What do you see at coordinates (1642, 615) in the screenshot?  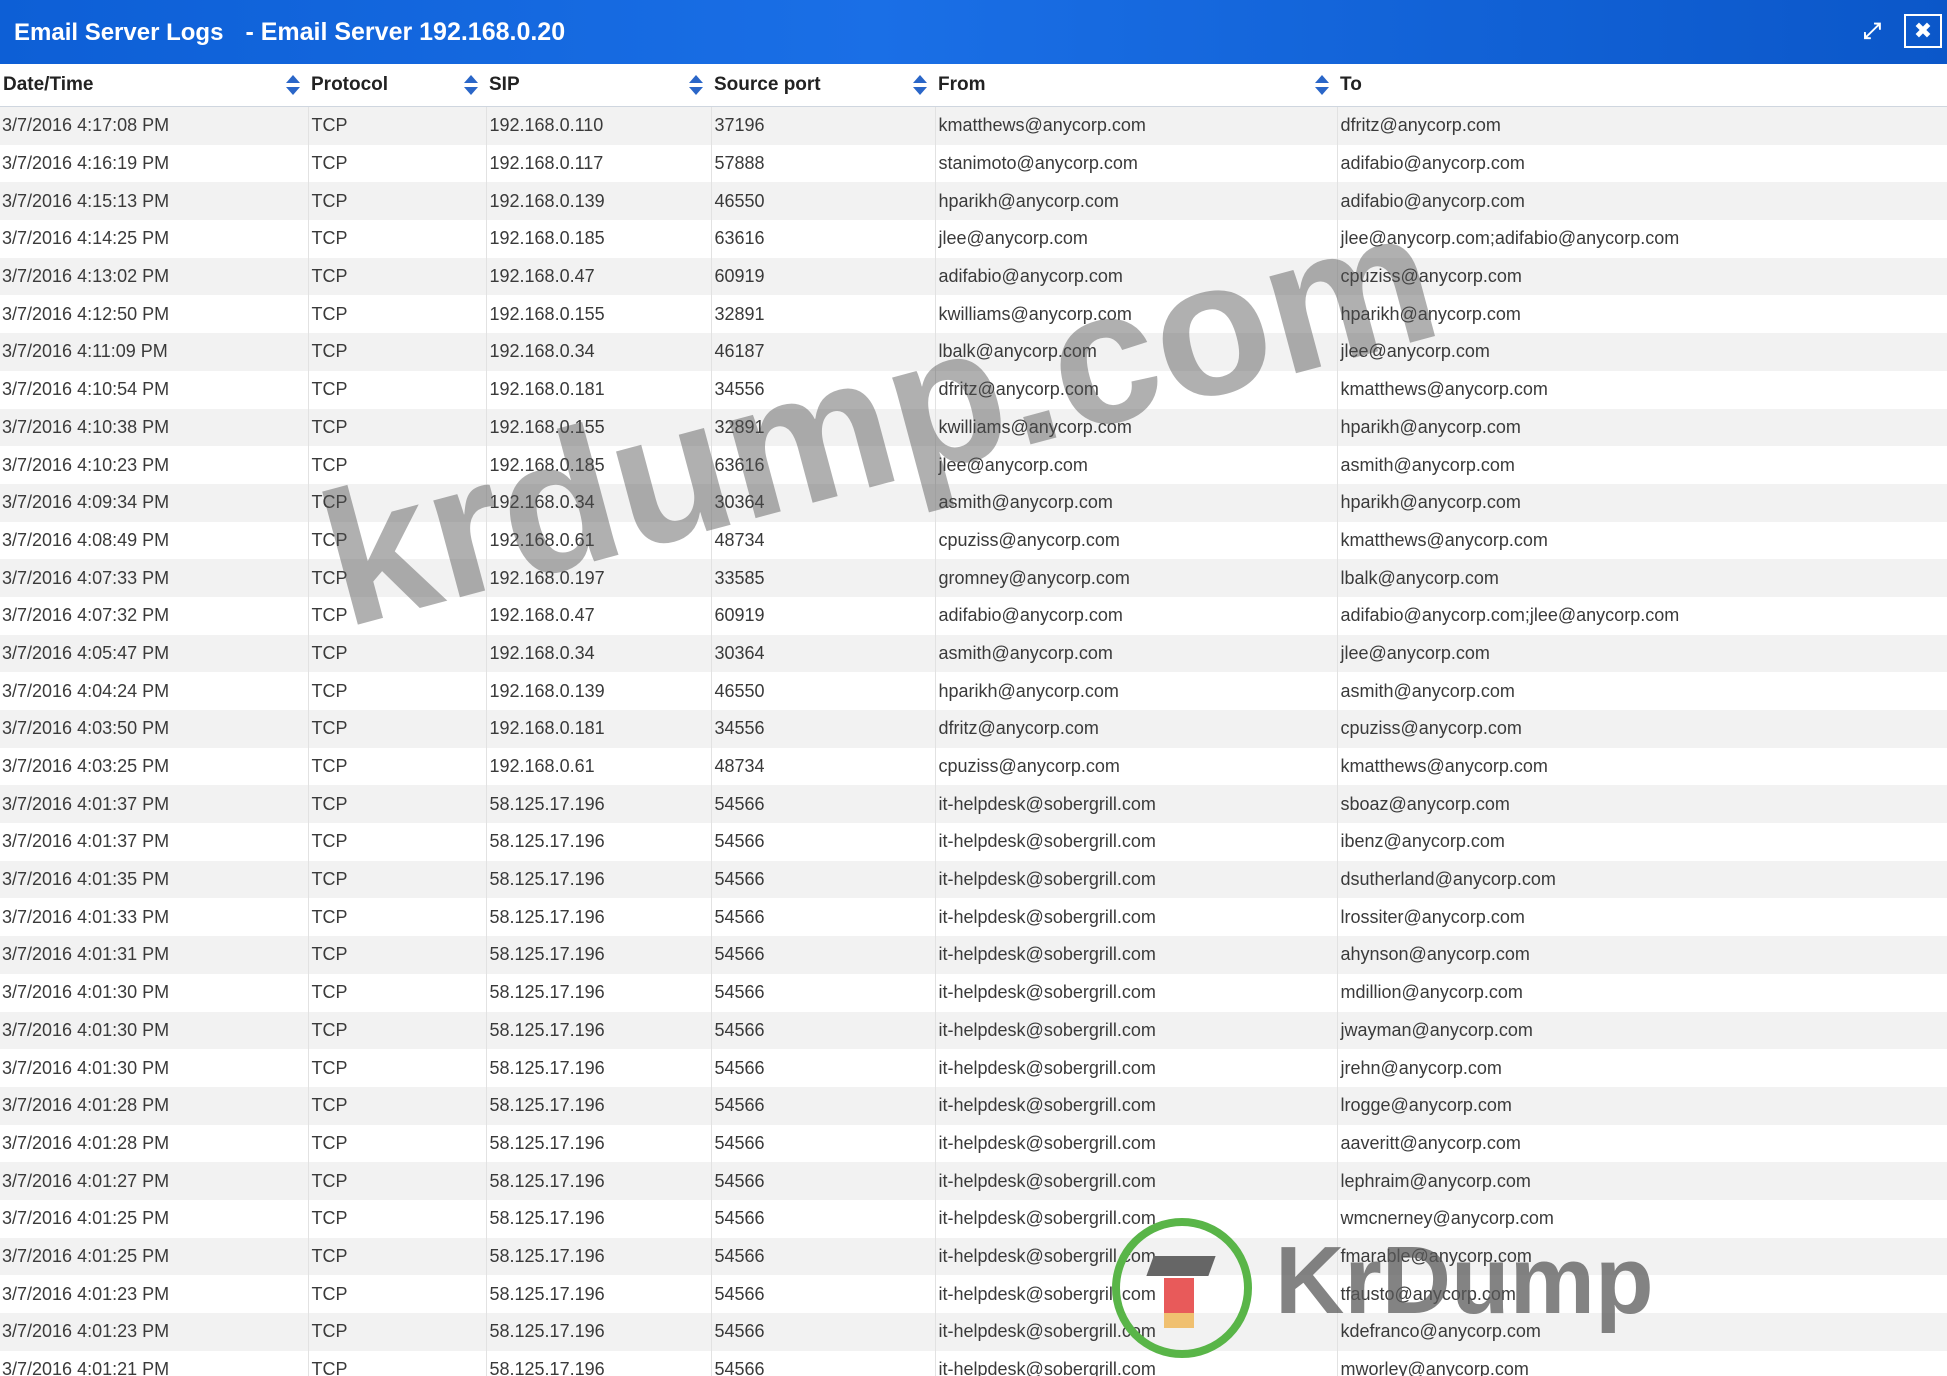 I see `cell-to: adifabio@anycorp.com;jlee@anycorp.com` at bounding box center [1642, 615].